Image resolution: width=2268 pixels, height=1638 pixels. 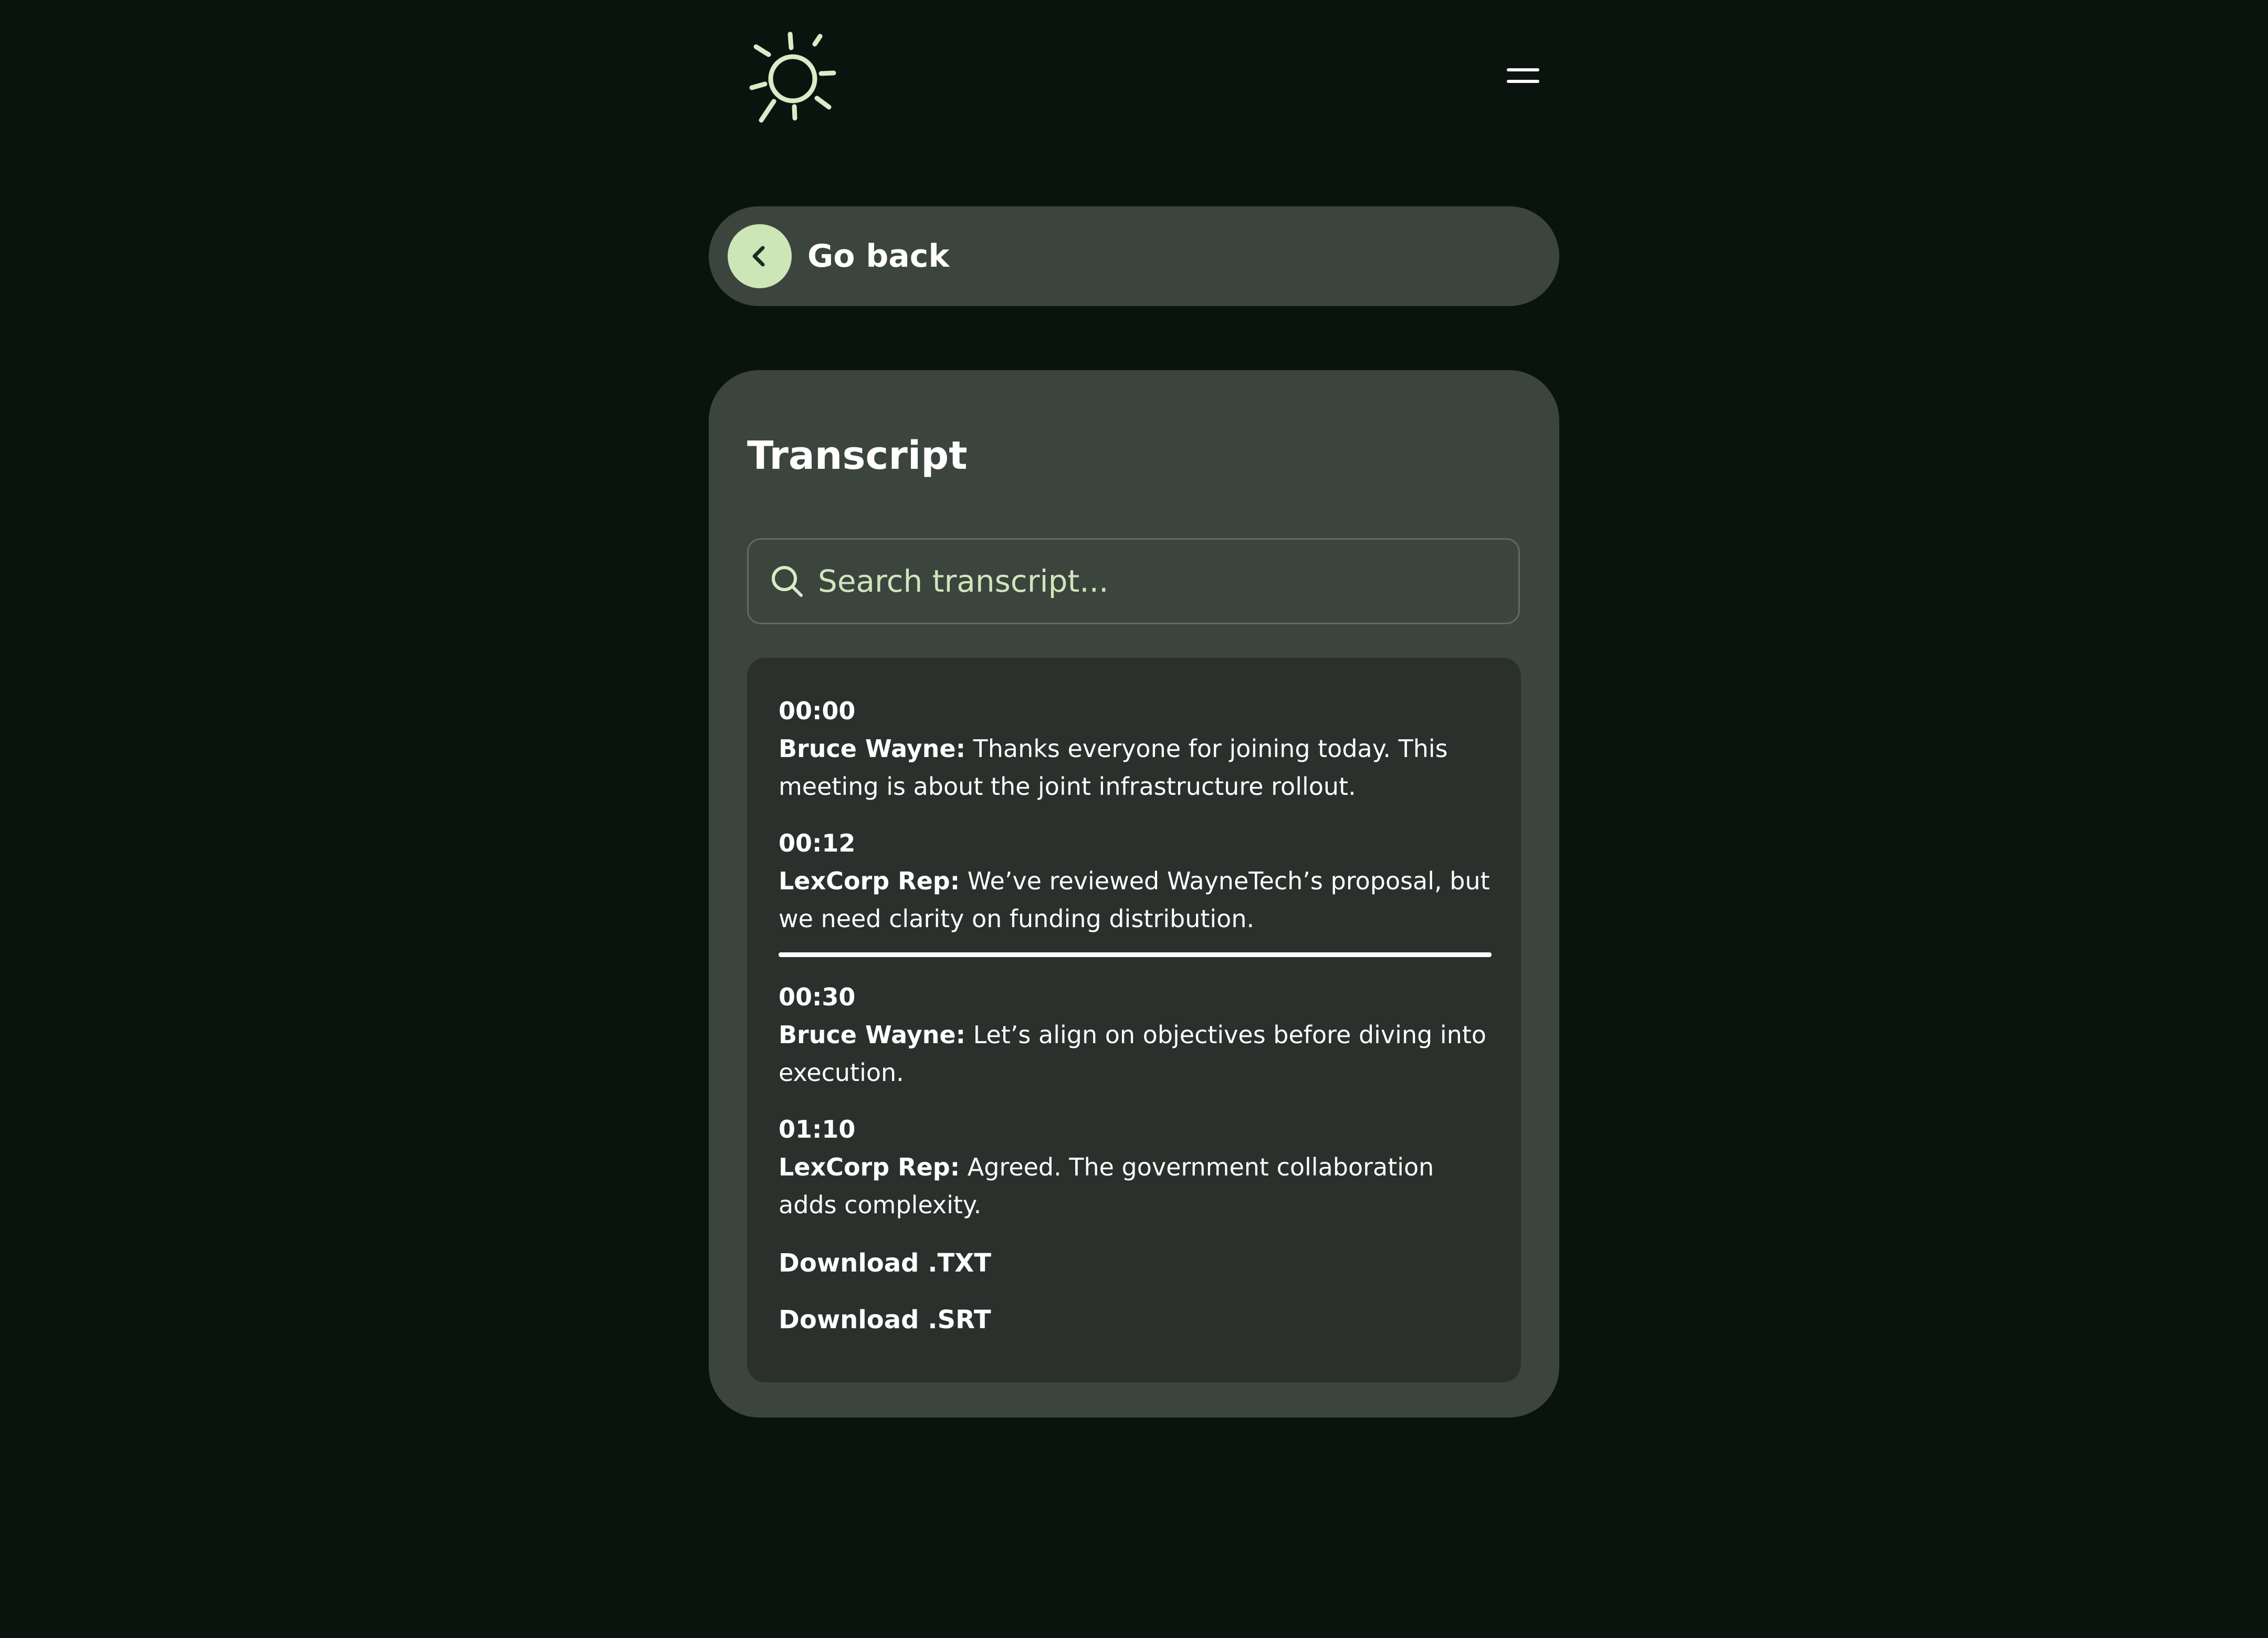 I want to click on search-input, so click(x=1167, y=581).